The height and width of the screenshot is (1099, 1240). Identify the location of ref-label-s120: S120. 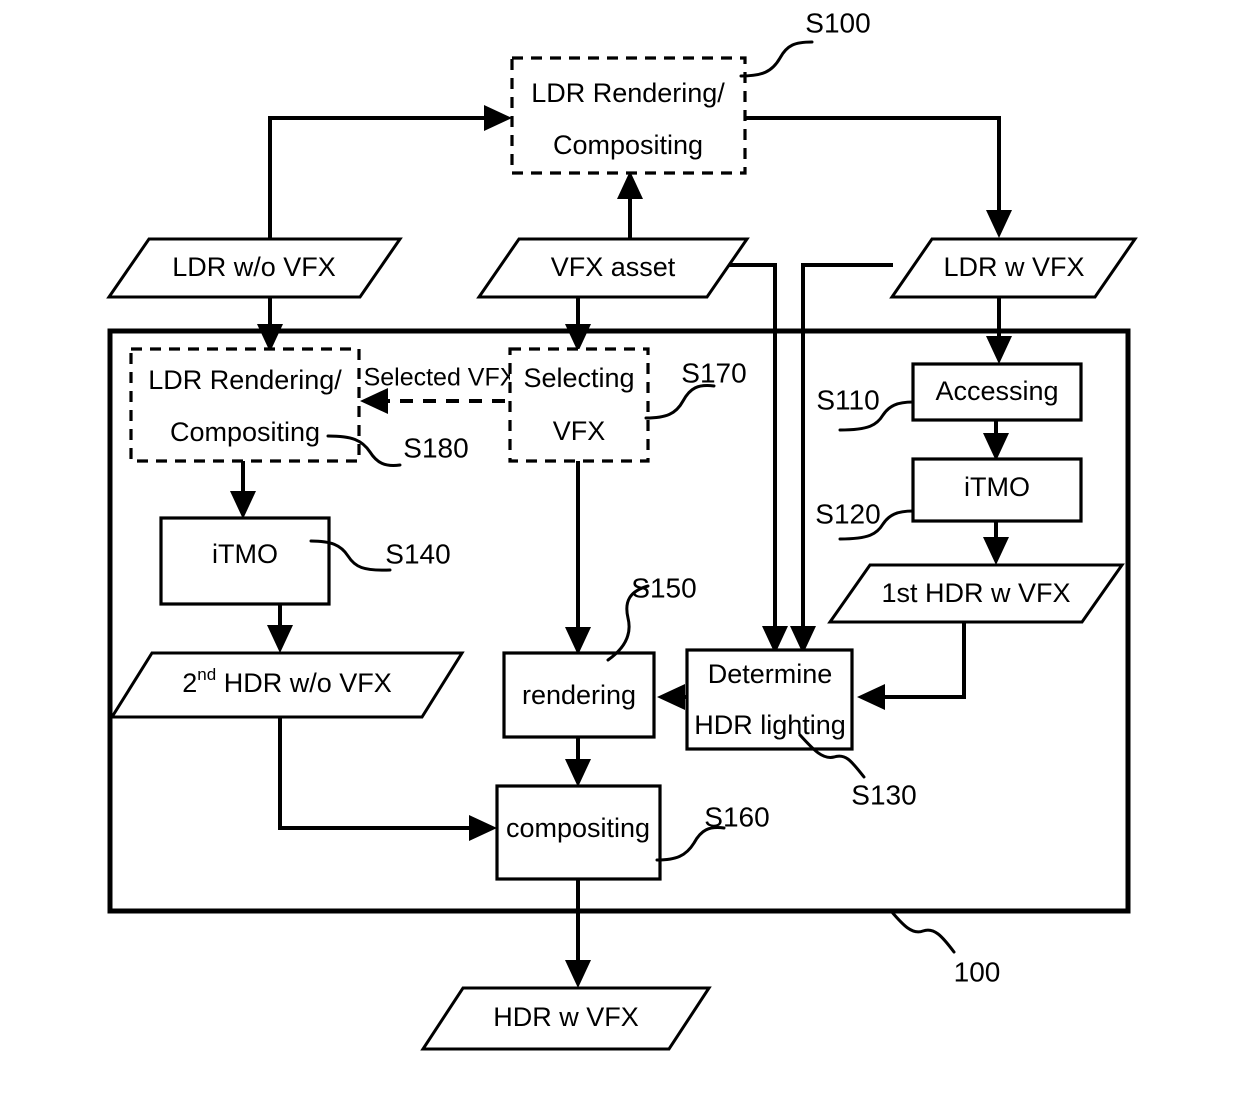
(847, 513).